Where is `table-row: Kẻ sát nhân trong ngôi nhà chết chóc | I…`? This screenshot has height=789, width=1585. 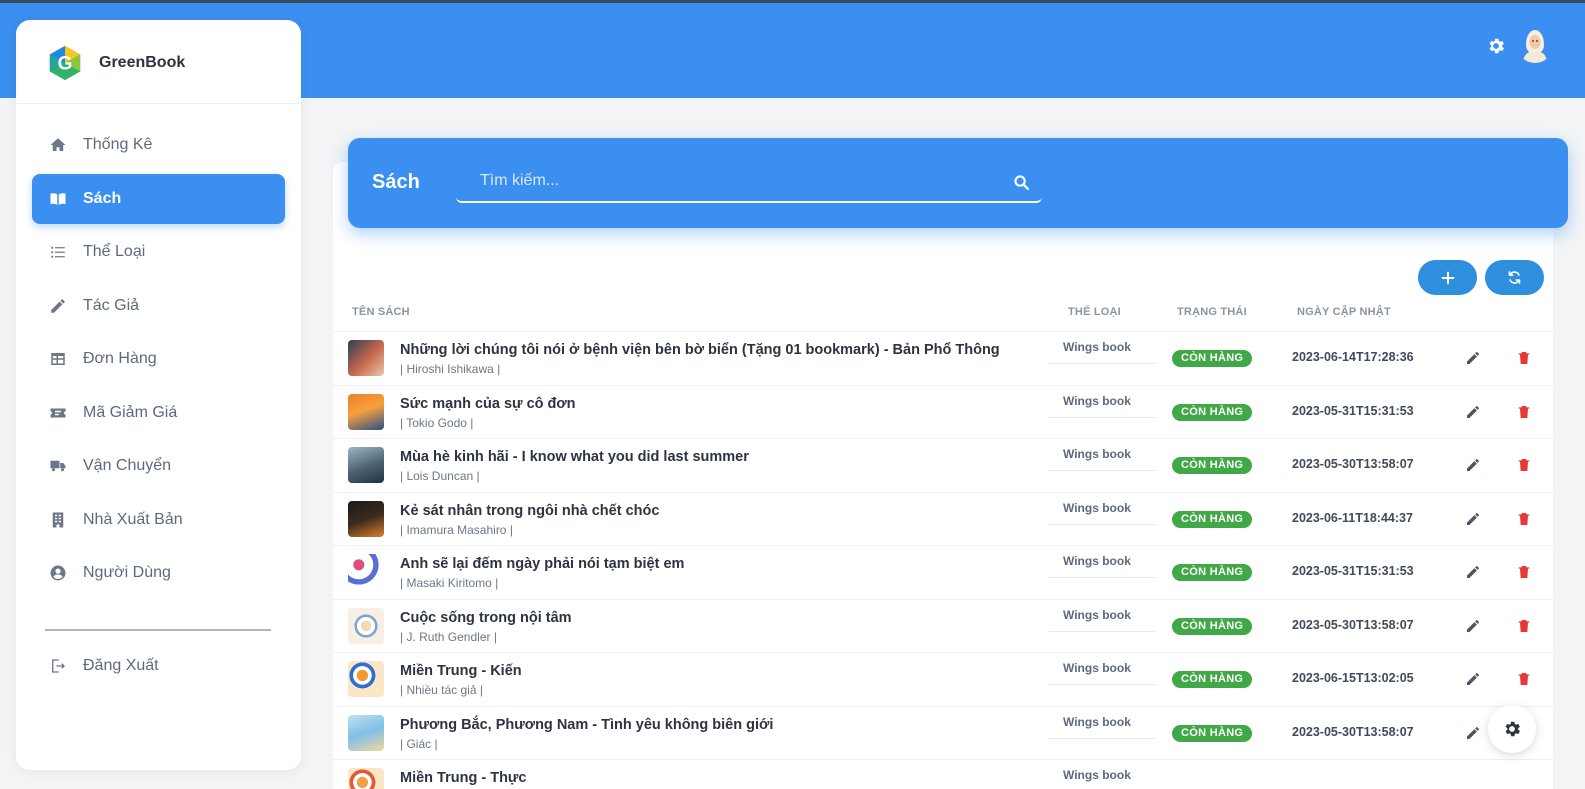
table-row: Kẻ sát nhân trong ngôi nhà chết chóc | I… is located at coordinates (943, 520).